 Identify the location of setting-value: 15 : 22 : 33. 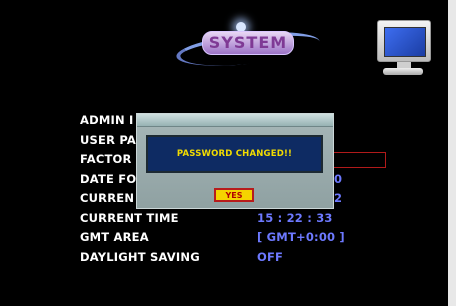
(295, 217).